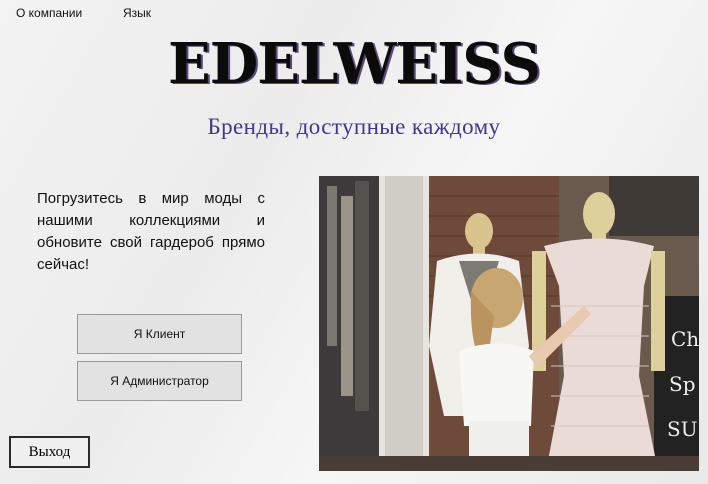 The width and height of the screenshot is (708, 484). What do you see at coordinates (49, 13) in the screenshot?
I see `menu-item-about: О компании` at bounding box center [49, 13].